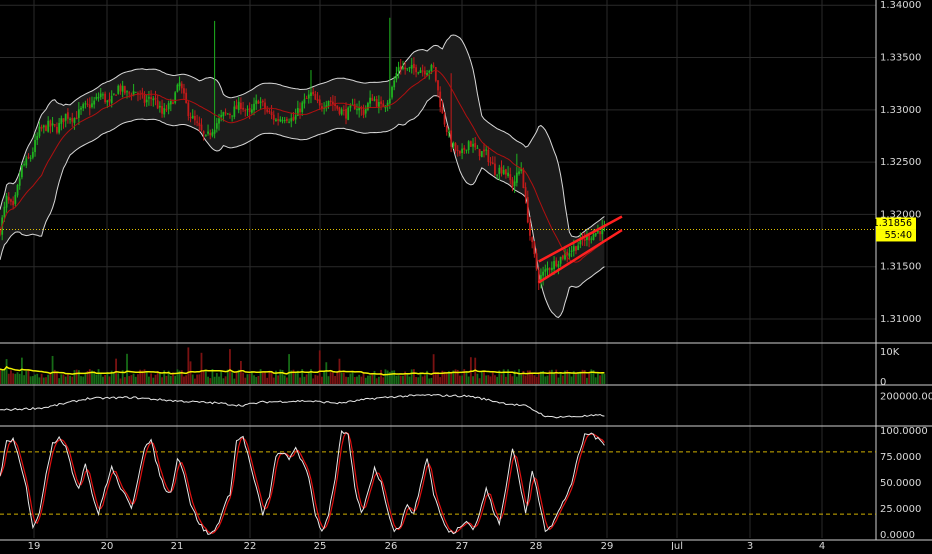 The height and width of the screenshot is (554, 932). What do you see at coordinates (897, 535) in the screenshot?
I see `stochastic-tick-label: 0.0000` at bounding box center [897, 535].